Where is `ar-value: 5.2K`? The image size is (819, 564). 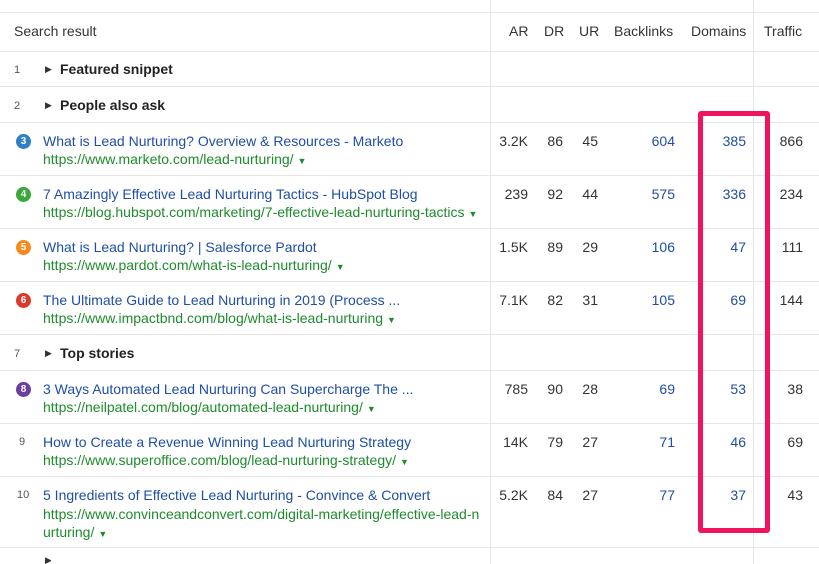 ar-value: 5.2K is located at coordinates (513, 495).